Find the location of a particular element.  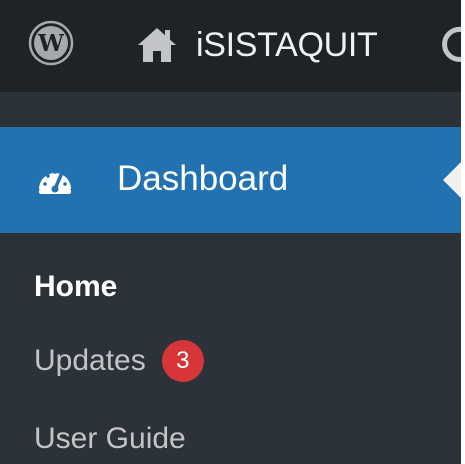

site-name-link: iSISTAQUIT is located at coordinates (287, 45).